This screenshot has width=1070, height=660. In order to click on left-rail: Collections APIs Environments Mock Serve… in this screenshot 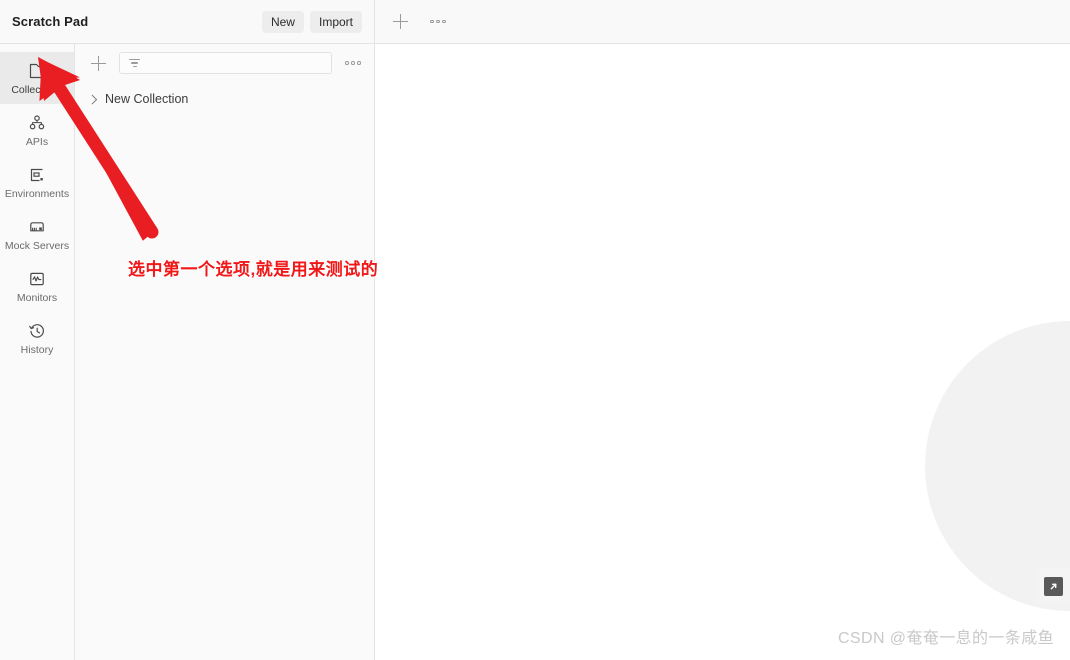, I will do `click(37, 352)`.